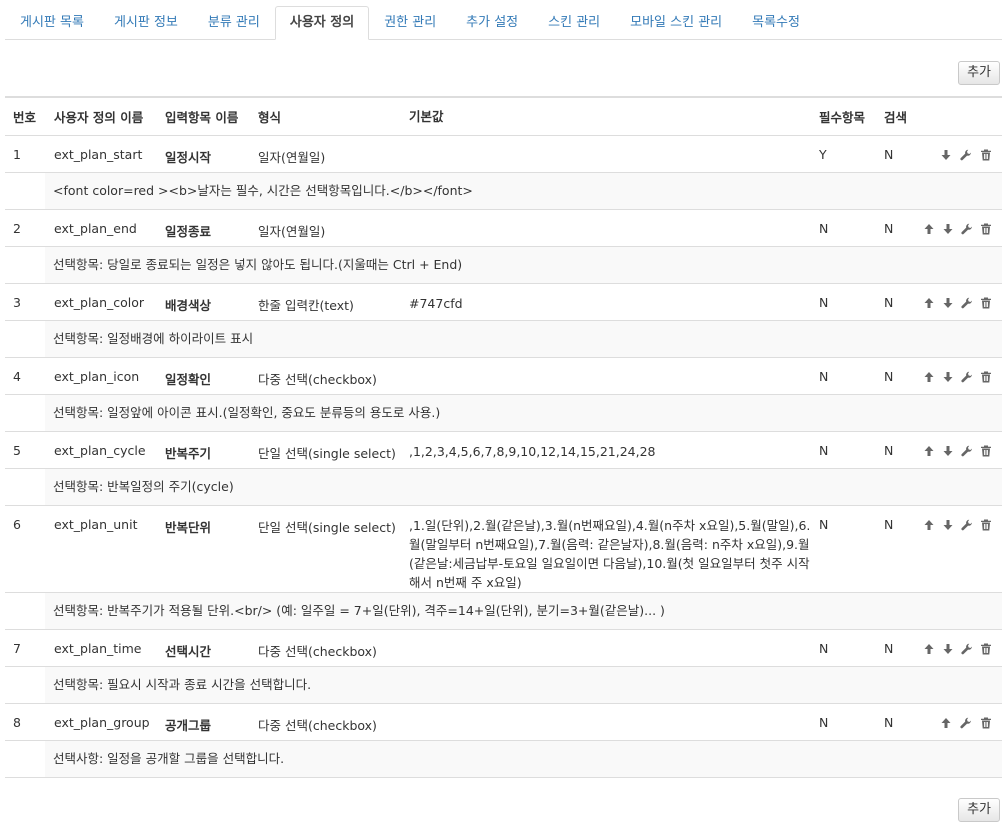  Describe the element at coordinates (188, 651) in the screenshot. I see `row-name: 선택시간` at that location.